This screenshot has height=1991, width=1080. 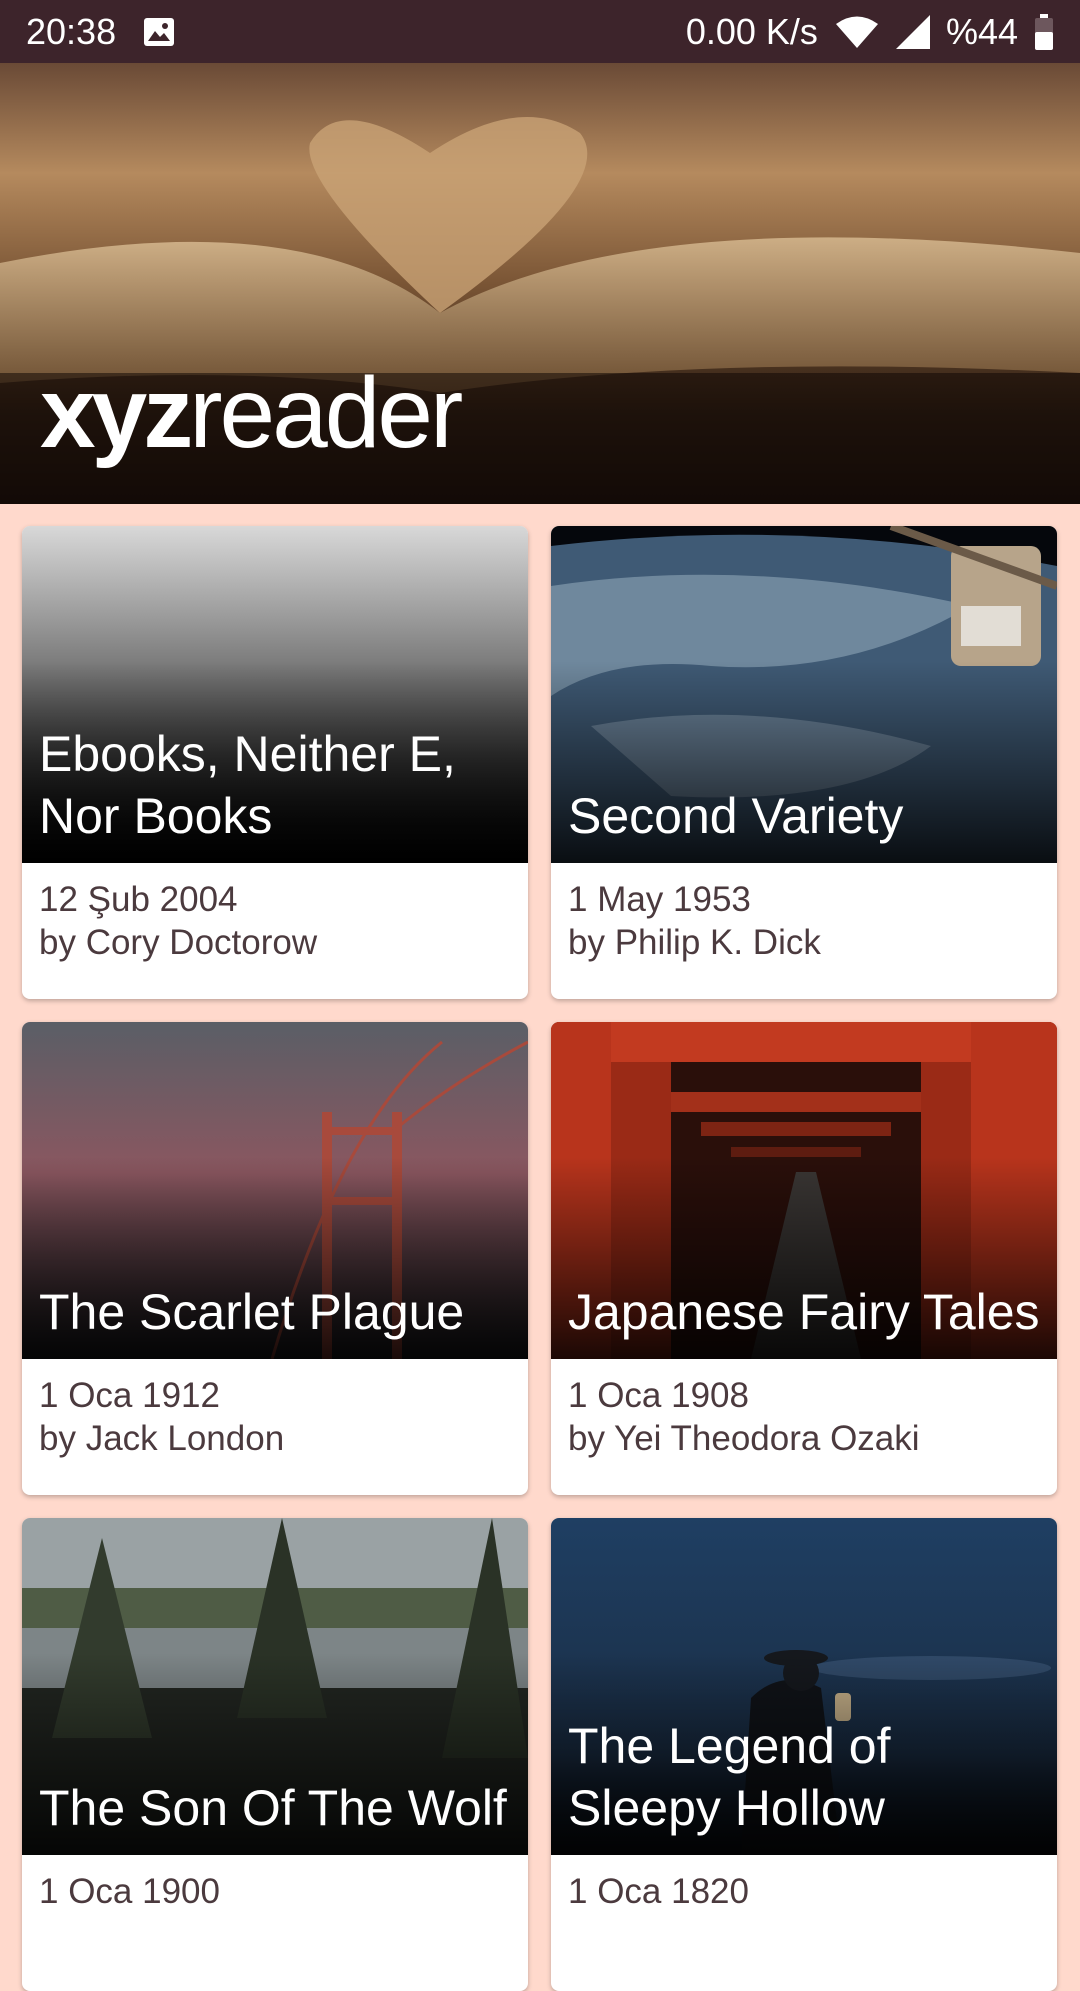 I want to click on article-card: The Son Of The Wolf 1 Oca 1900, so click(x=275, y=1754).